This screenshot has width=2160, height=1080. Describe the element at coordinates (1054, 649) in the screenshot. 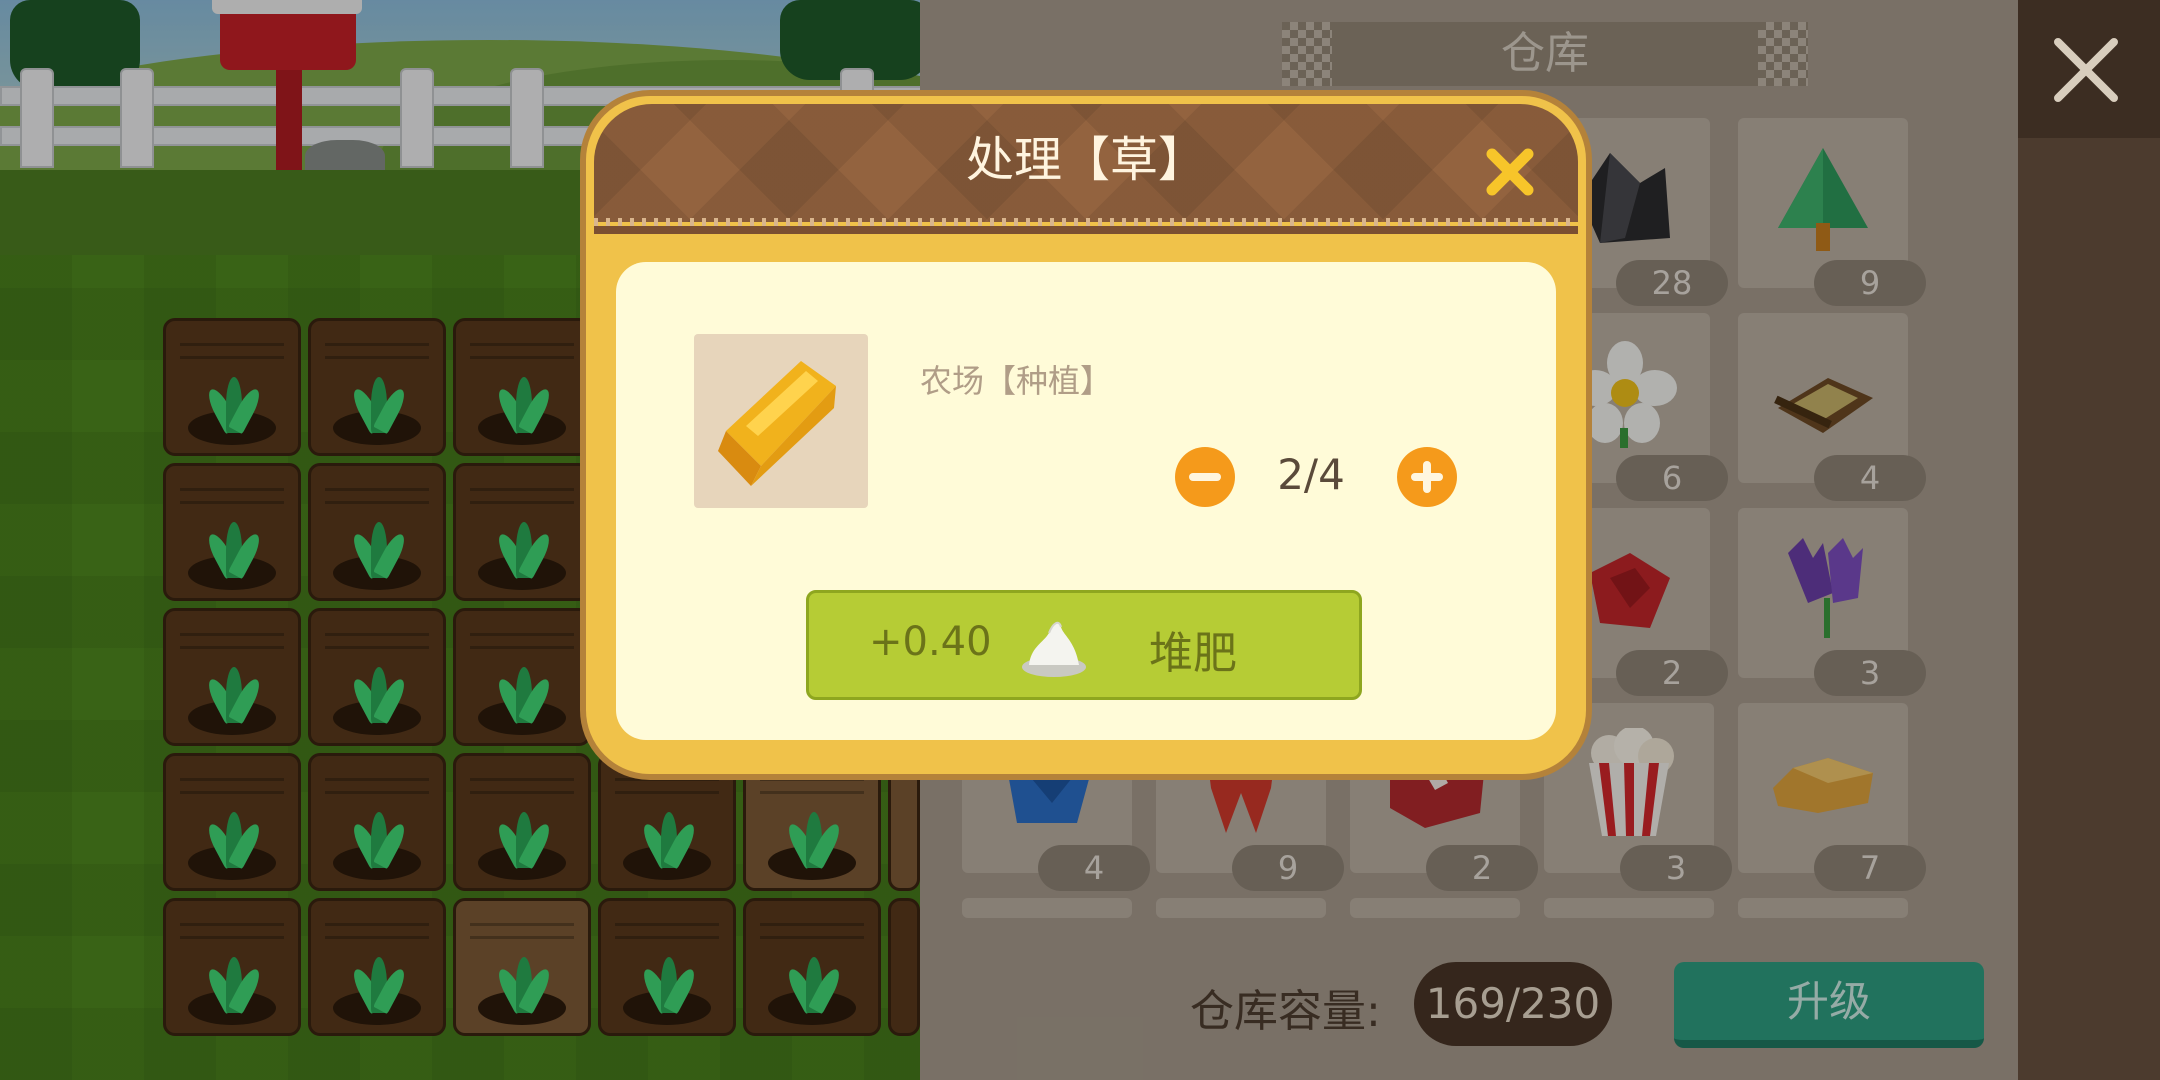

I see `fertilizer-icon` at that location.